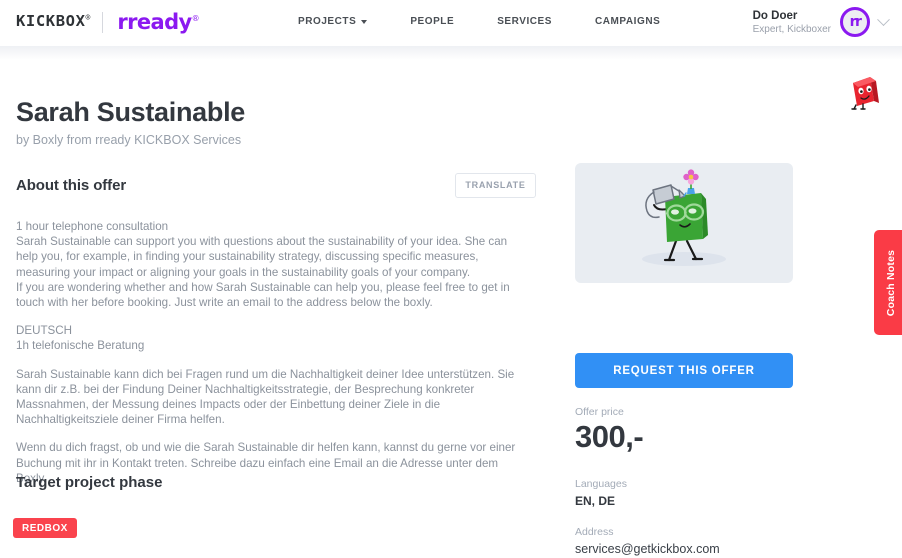 The width and height of the screenshot is (902, 558). What do you see at coordinates (599, 412) in the screenshot?
I see `offer-price-label: Offer price` at bounding box center [599, 412].